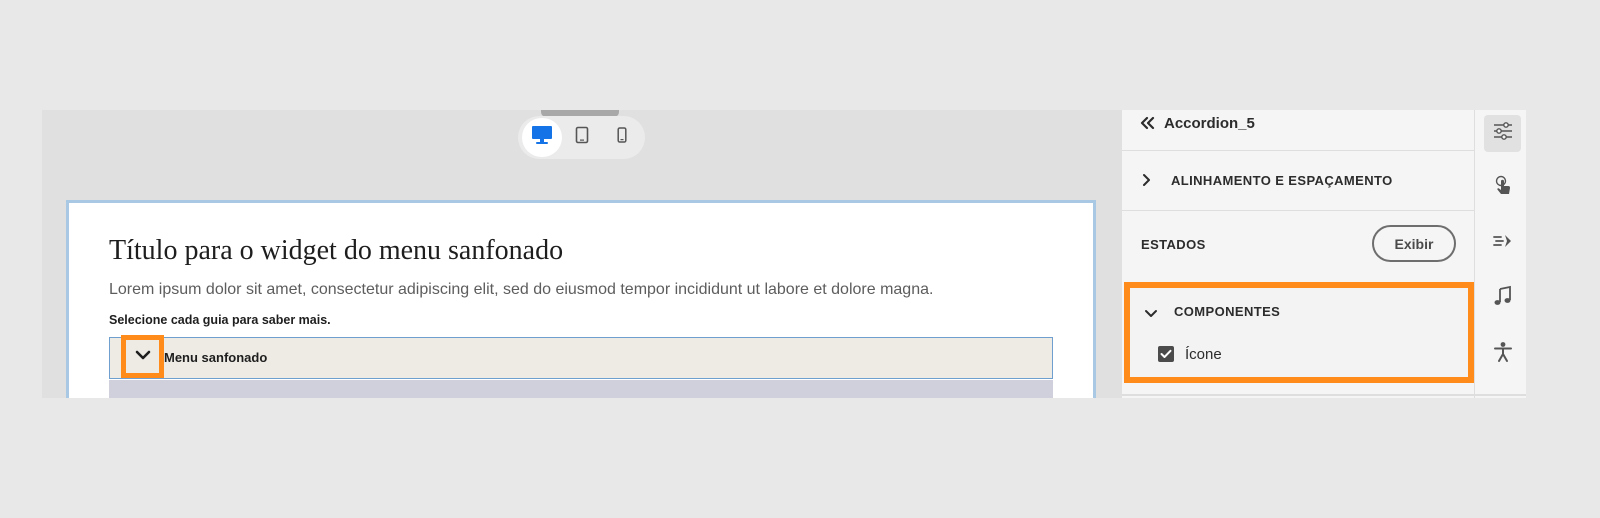 Image resolution: width=1600 pixels, height=518 pixels. I want to click on back-button, so click(1148, 125).